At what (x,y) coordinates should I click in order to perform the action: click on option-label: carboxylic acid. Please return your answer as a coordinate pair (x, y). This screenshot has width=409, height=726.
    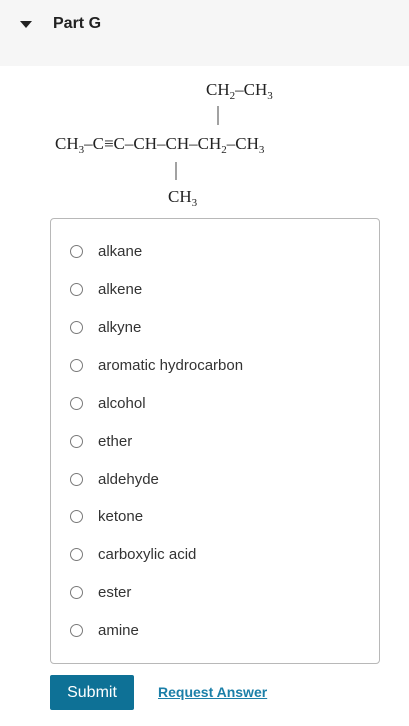
    Looking at the image, I should click on (147, 554).